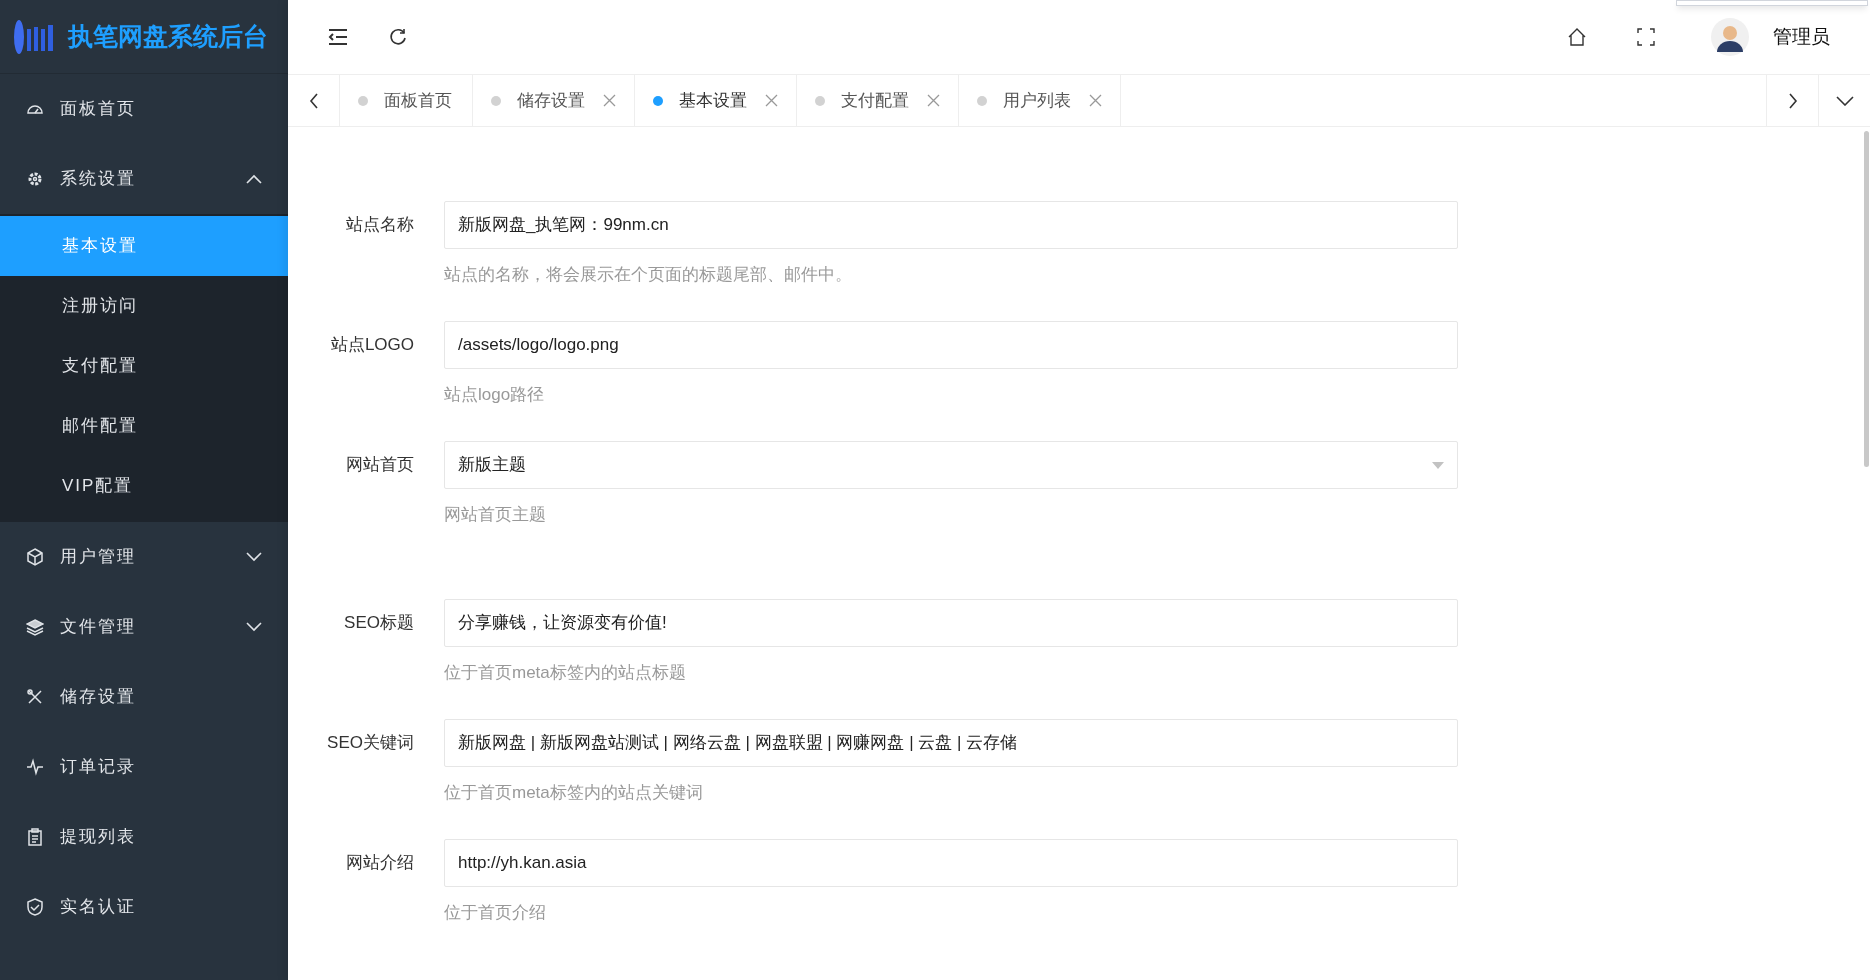 This screenshot has height=980, width=1870. What do you see at coordinates (144, 837) in the screenshot?
I see `sidebar-item: 提现列表` at bounding box center [144, 837].